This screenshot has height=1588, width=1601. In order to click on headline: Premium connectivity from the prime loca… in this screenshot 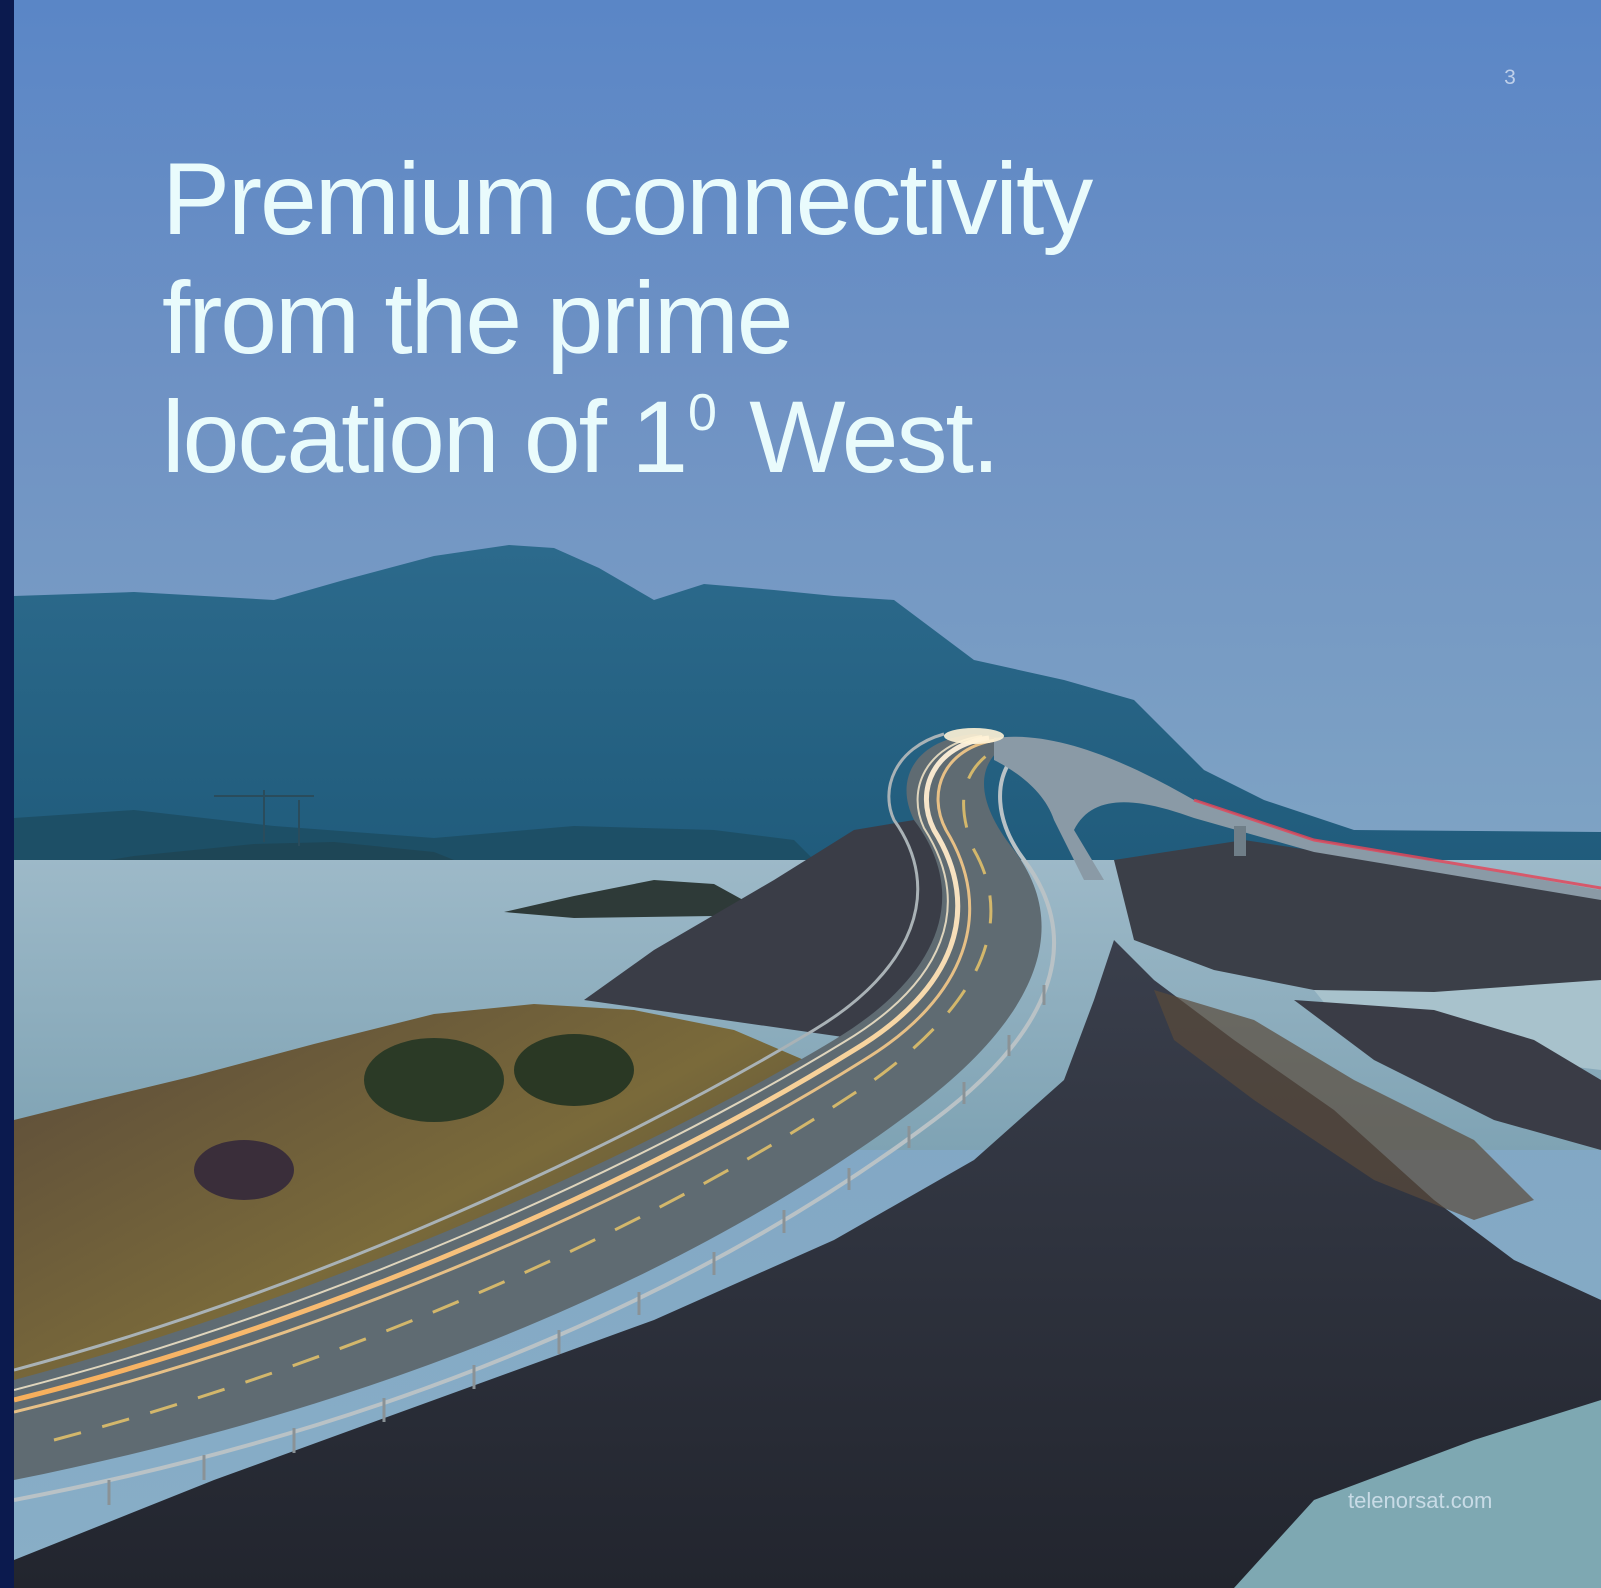, I will do `click(627, 327)`.